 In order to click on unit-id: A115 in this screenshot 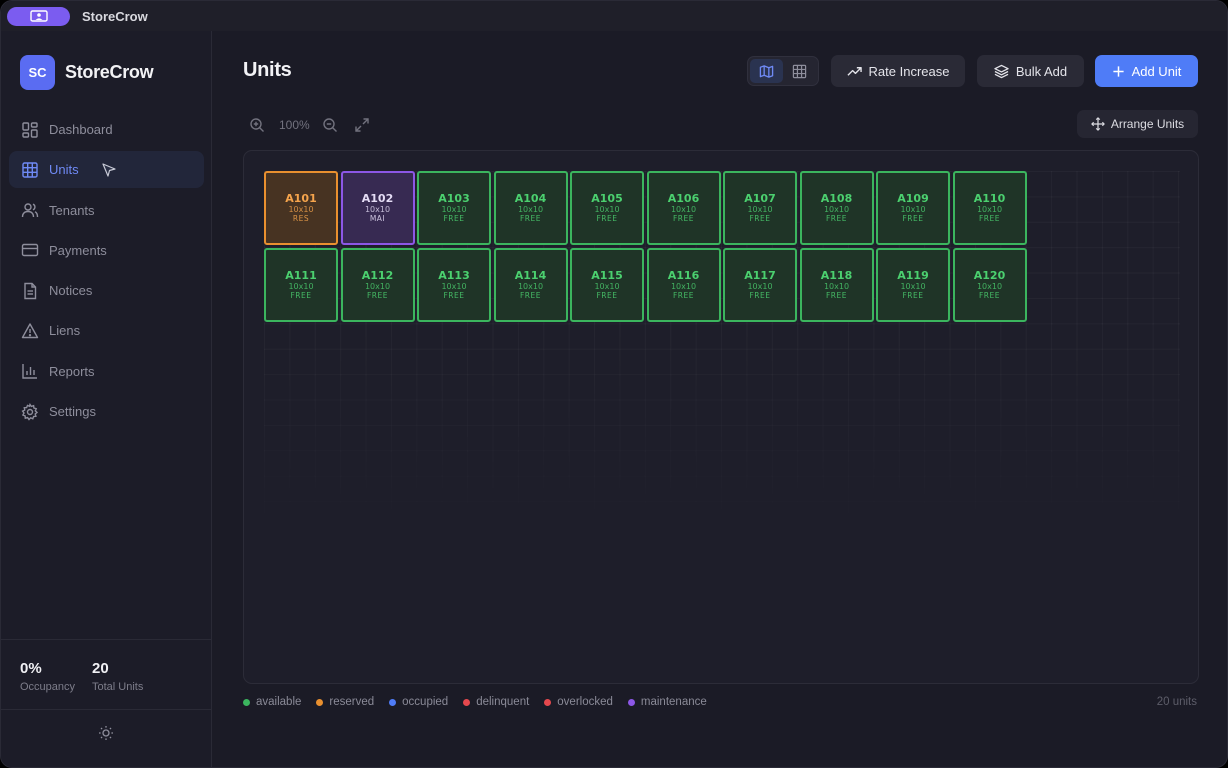, I will do `click(607, 275)`.